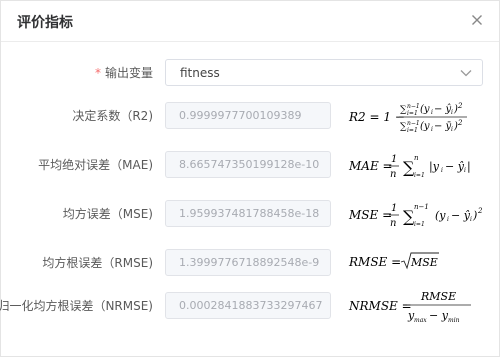 This screenshot has width=500, height=357. I want to click on rmse-formula: RMSE = MSE, so click(393, 261).